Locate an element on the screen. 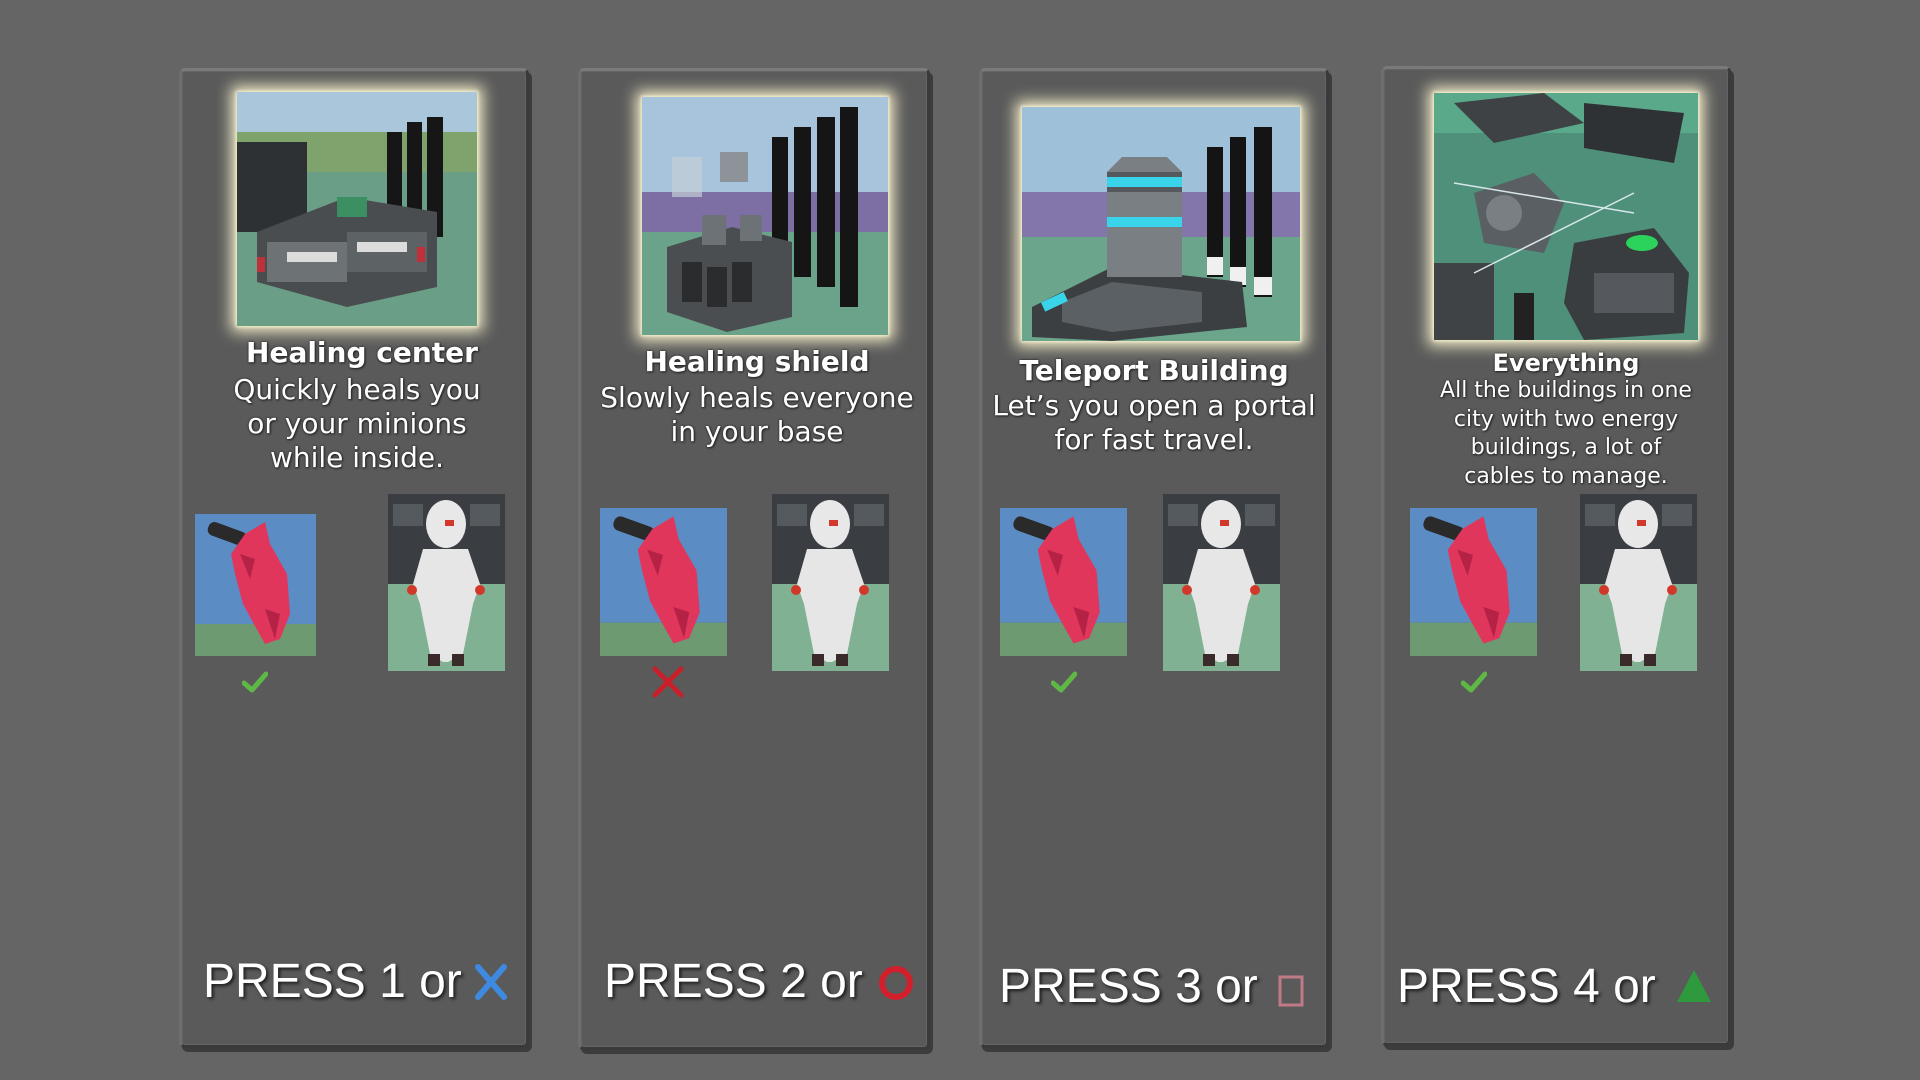 The width and height of the screenshot is (1920, 1080). card-title: Teleport Building is located at coordinates (1154, 370).